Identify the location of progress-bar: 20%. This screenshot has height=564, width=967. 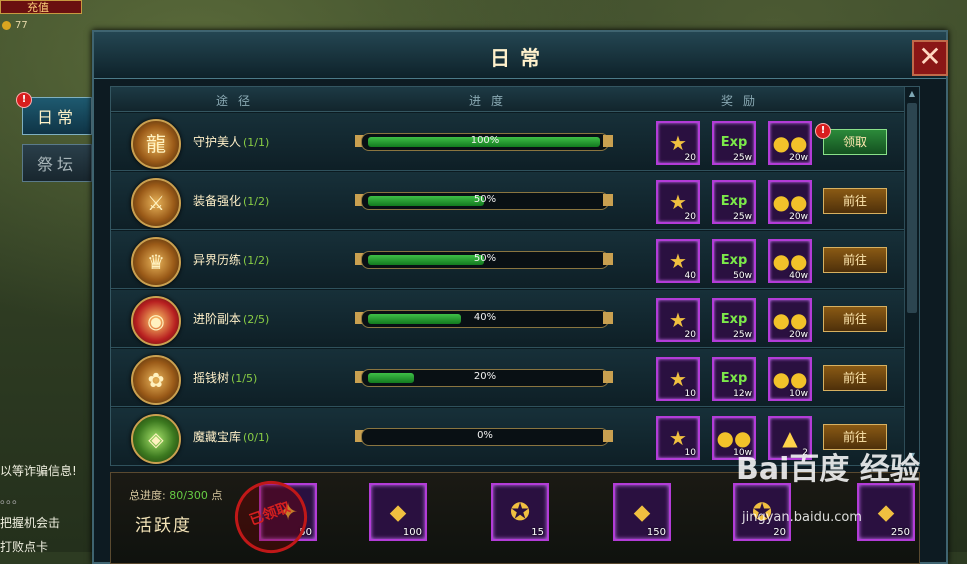
(485, 378).